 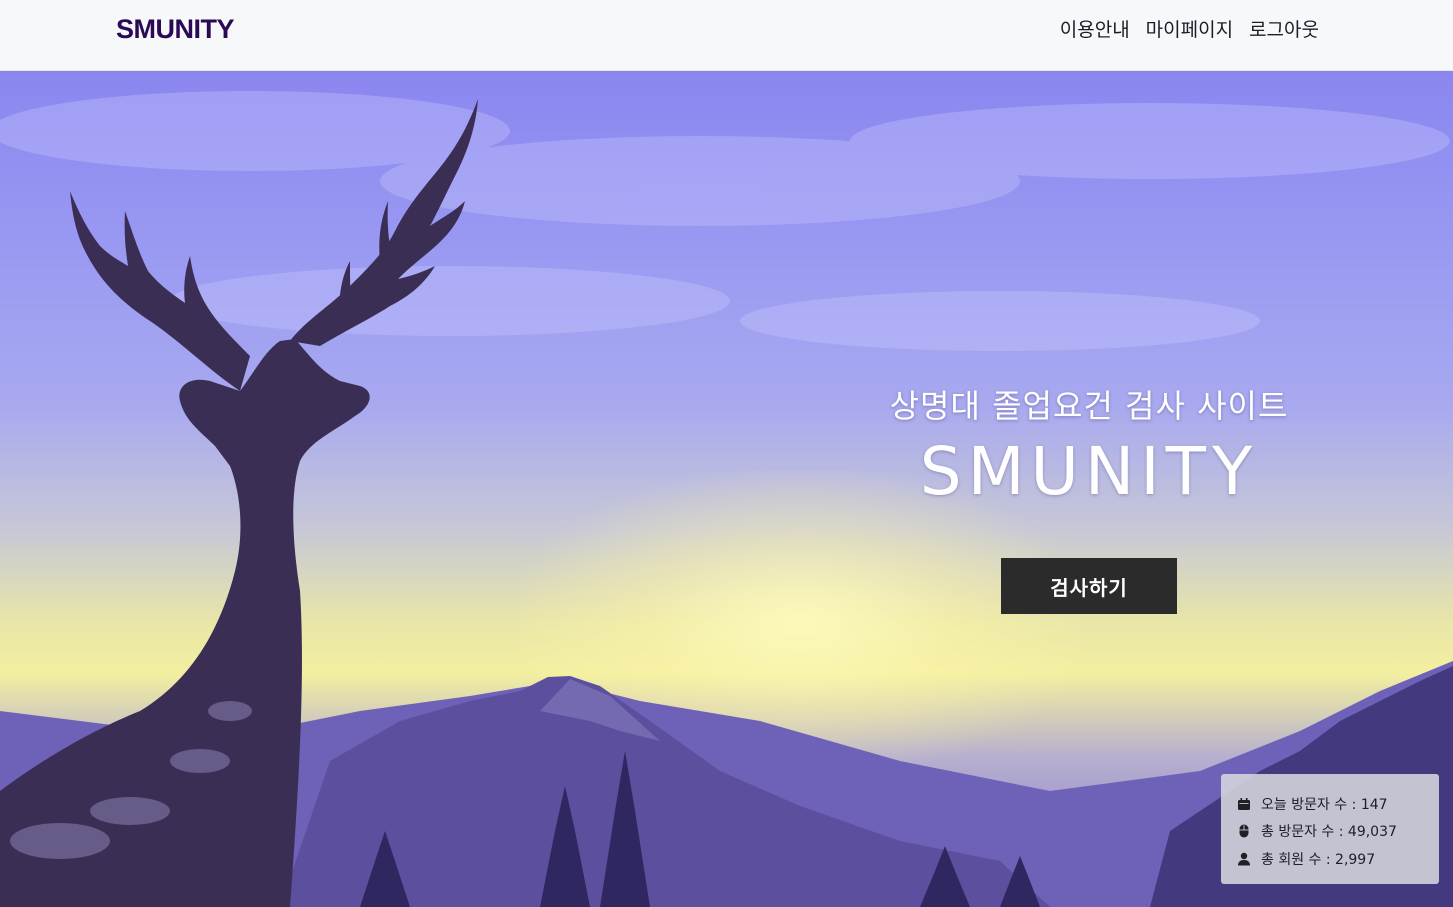 What do you see at coordinates (1089, 586) in the screenshot?
I see `start-check-button: 검사하기` at bounding box center [1089, 586].